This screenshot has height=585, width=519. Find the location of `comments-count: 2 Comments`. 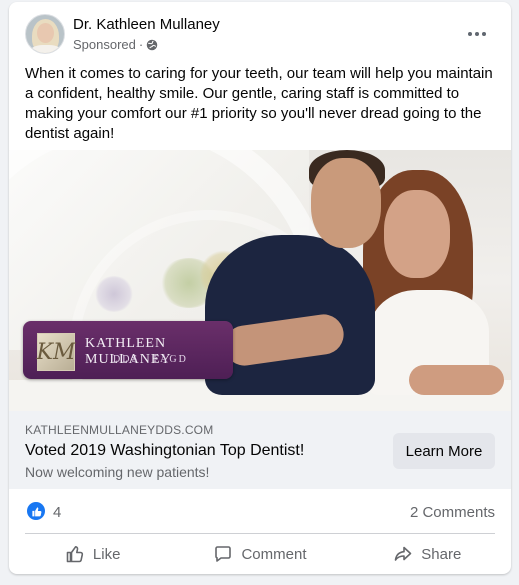

comments-count: 2 Comments is located at coordinates (452, 512).